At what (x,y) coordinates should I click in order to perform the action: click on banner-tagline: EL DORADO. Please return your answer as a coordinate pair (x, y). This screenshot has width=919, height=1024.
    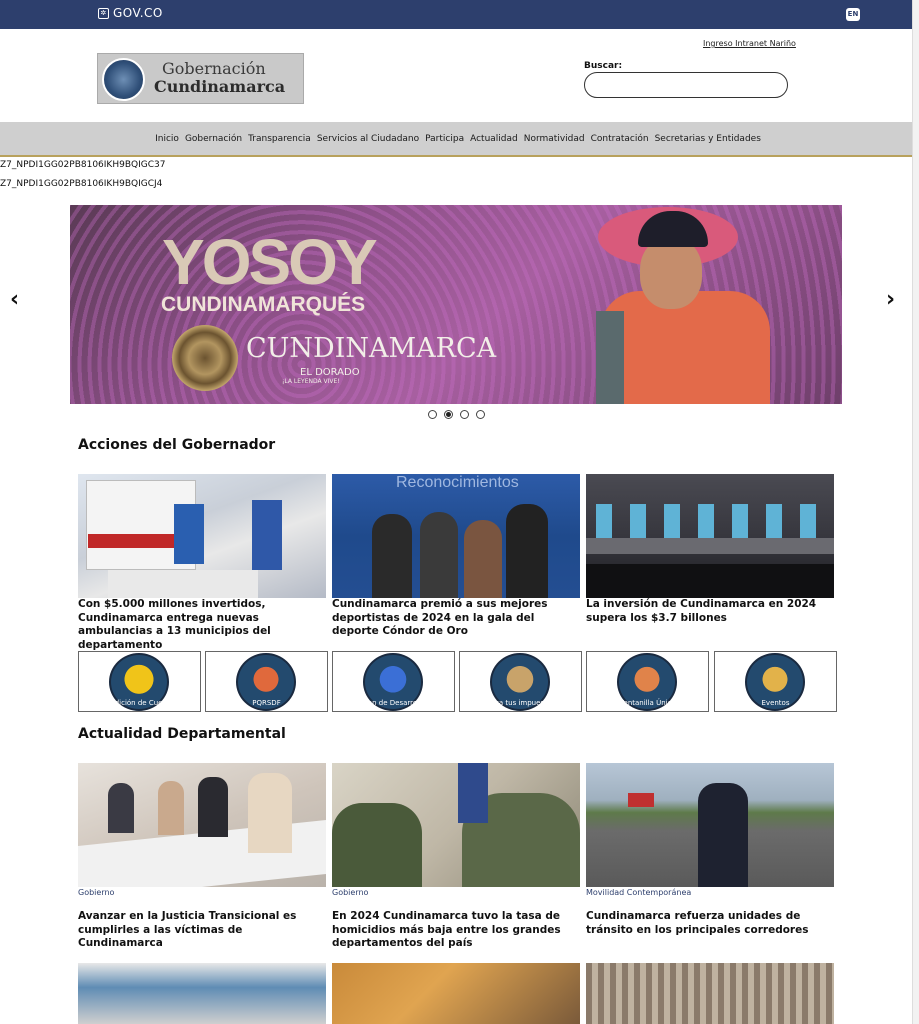
    Looking at the image, I should click on (330, 372).